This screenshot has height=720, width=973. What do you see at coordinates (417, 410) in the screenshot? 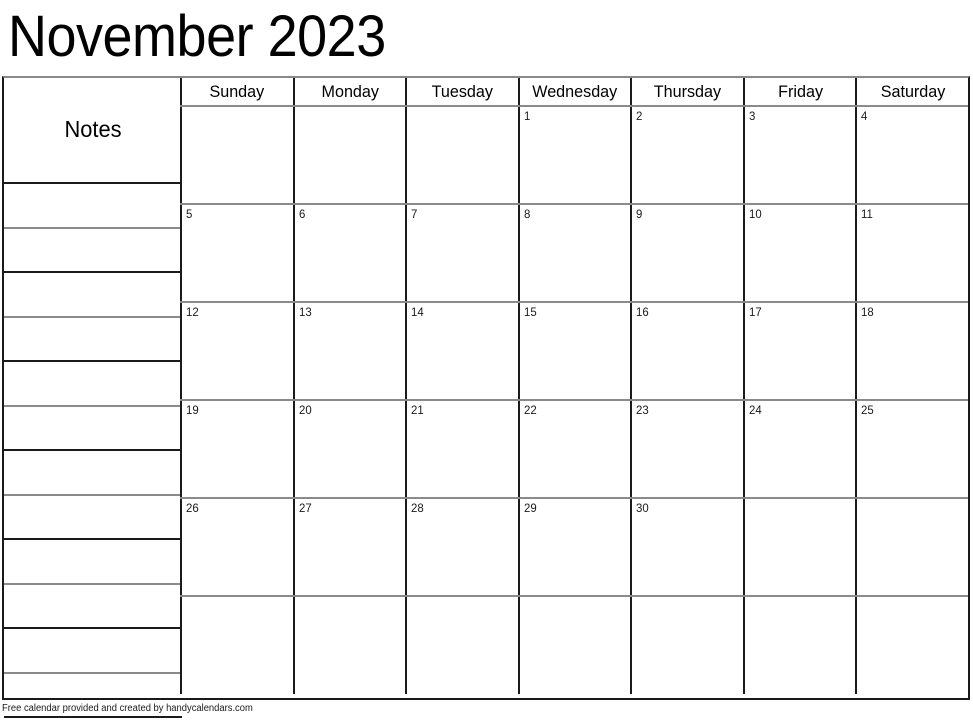
I see `day-number: 21` at bounding box center [417, 410].